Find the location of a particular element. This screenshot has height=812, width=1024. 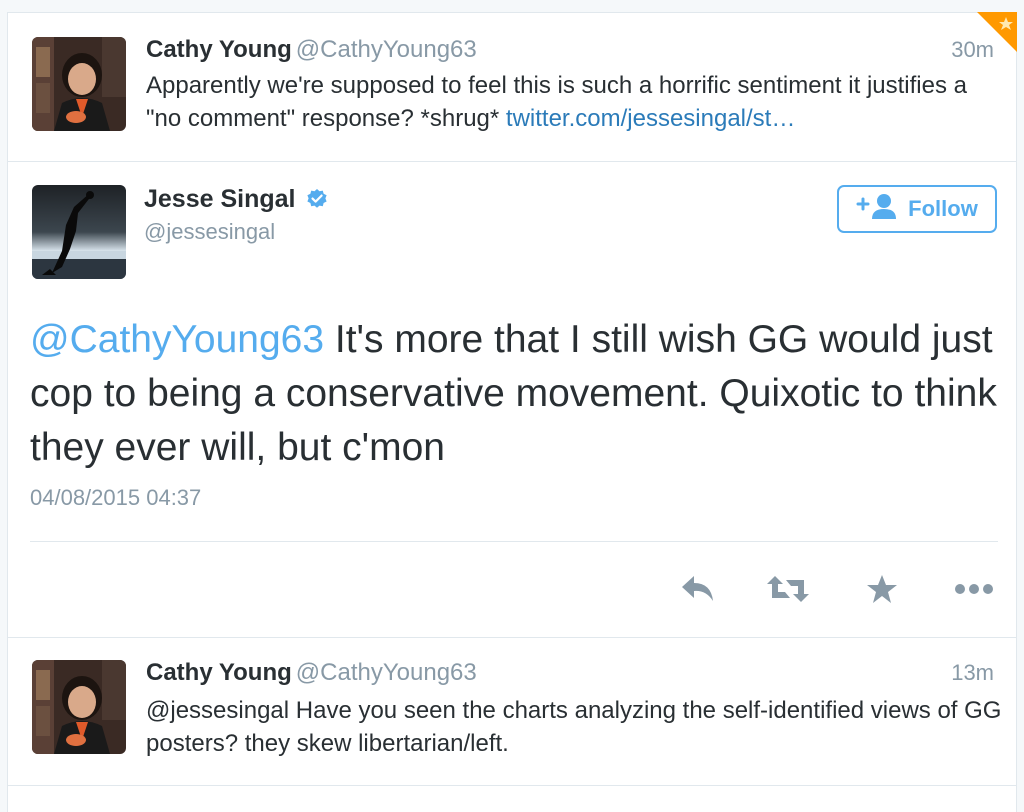

avatar-jesse-singal is located at coordinates (79, 232).